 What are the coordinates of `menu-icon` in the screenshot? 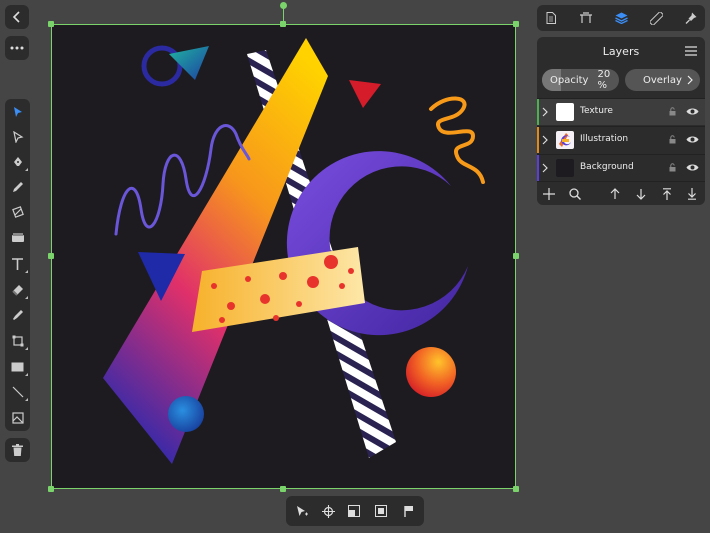 It's located at (691, 51).